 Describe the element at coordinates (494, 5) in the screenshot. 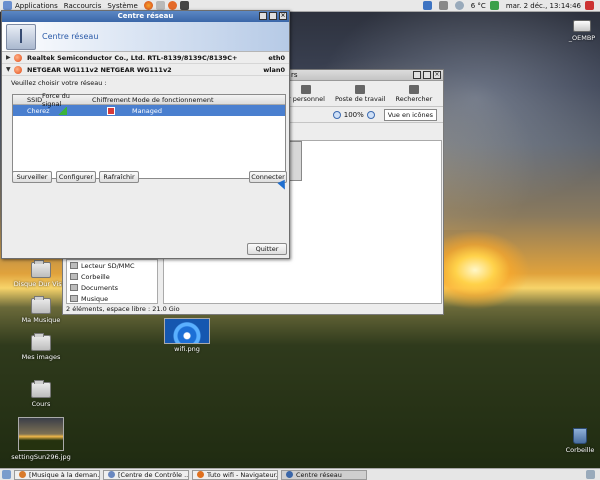

I see `power-icon` at that location.